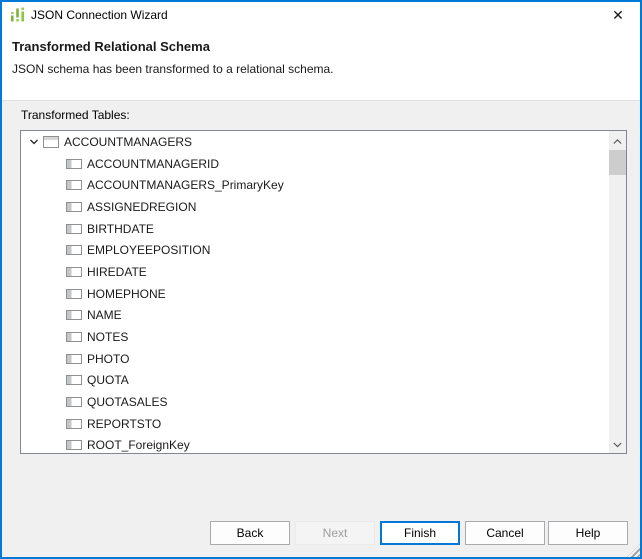 This screenshot has width=642, height=559. What do you see at coordinates (315, 444) in the screenshot?
I see `tree-item: ROOT_ForeignKey` at bounding box center [315, 444].